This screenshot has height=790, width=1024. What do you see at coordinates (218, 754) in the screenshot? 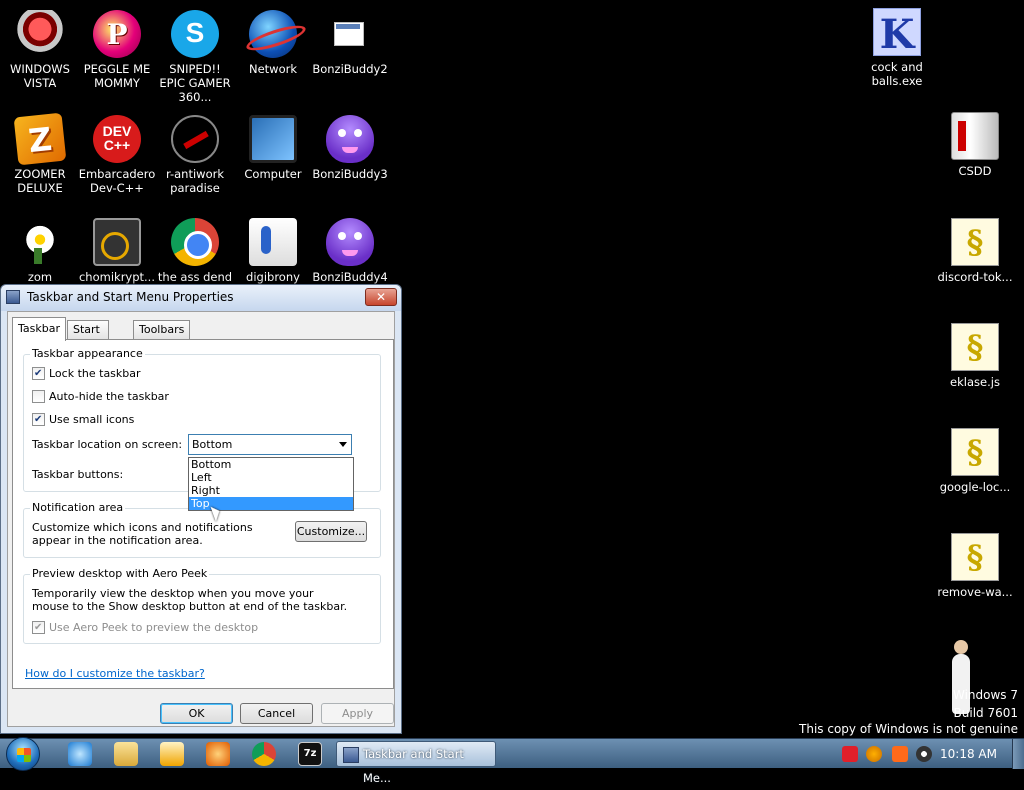
I see `paint-app-icon` at bounding box center [218, 754].